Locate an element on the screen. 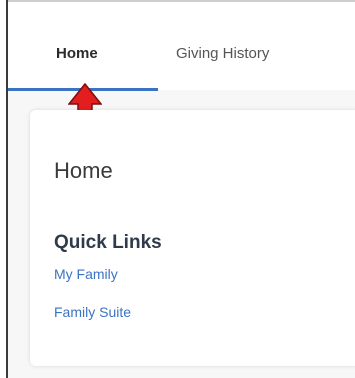 Image resolution: width=355 pixels, height=378 pixels. tab-giving-history: Giving History is located at coordinates (222, 53).